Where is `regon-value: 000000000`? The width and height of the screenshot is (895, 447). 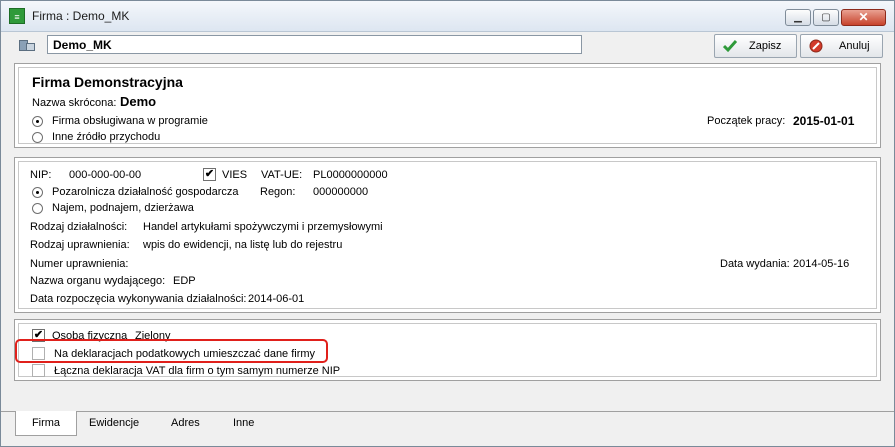 regon-value: 000000000 is located at coordinates (341, 192).